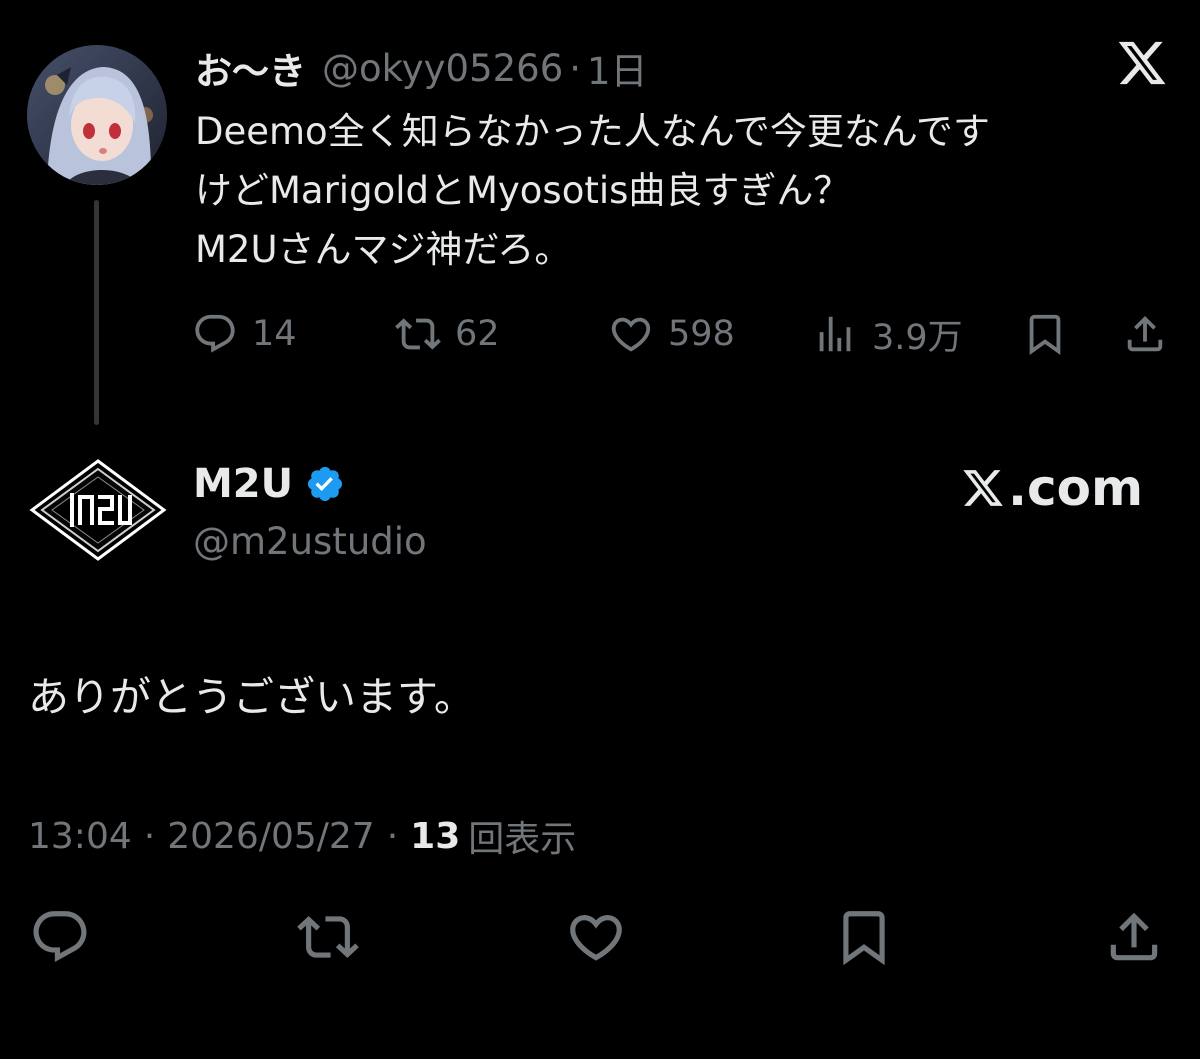  I want to click on m2u-logo-icon, so click(98, 510).